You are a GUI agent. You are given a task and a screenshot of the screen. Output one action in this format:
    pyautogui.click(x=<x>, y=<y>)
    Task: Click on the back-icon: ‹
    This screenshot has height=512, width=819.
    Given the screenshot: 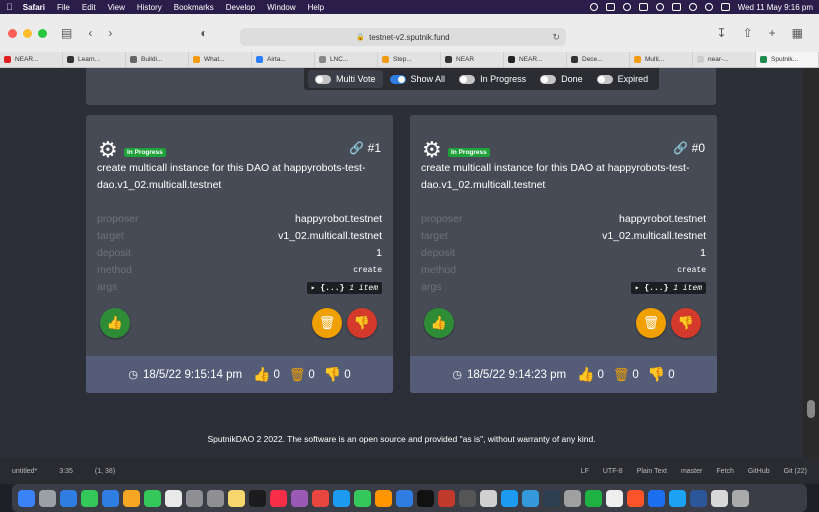 What is the action you would take?
    pyautogui.click(x=90, y=33)
    